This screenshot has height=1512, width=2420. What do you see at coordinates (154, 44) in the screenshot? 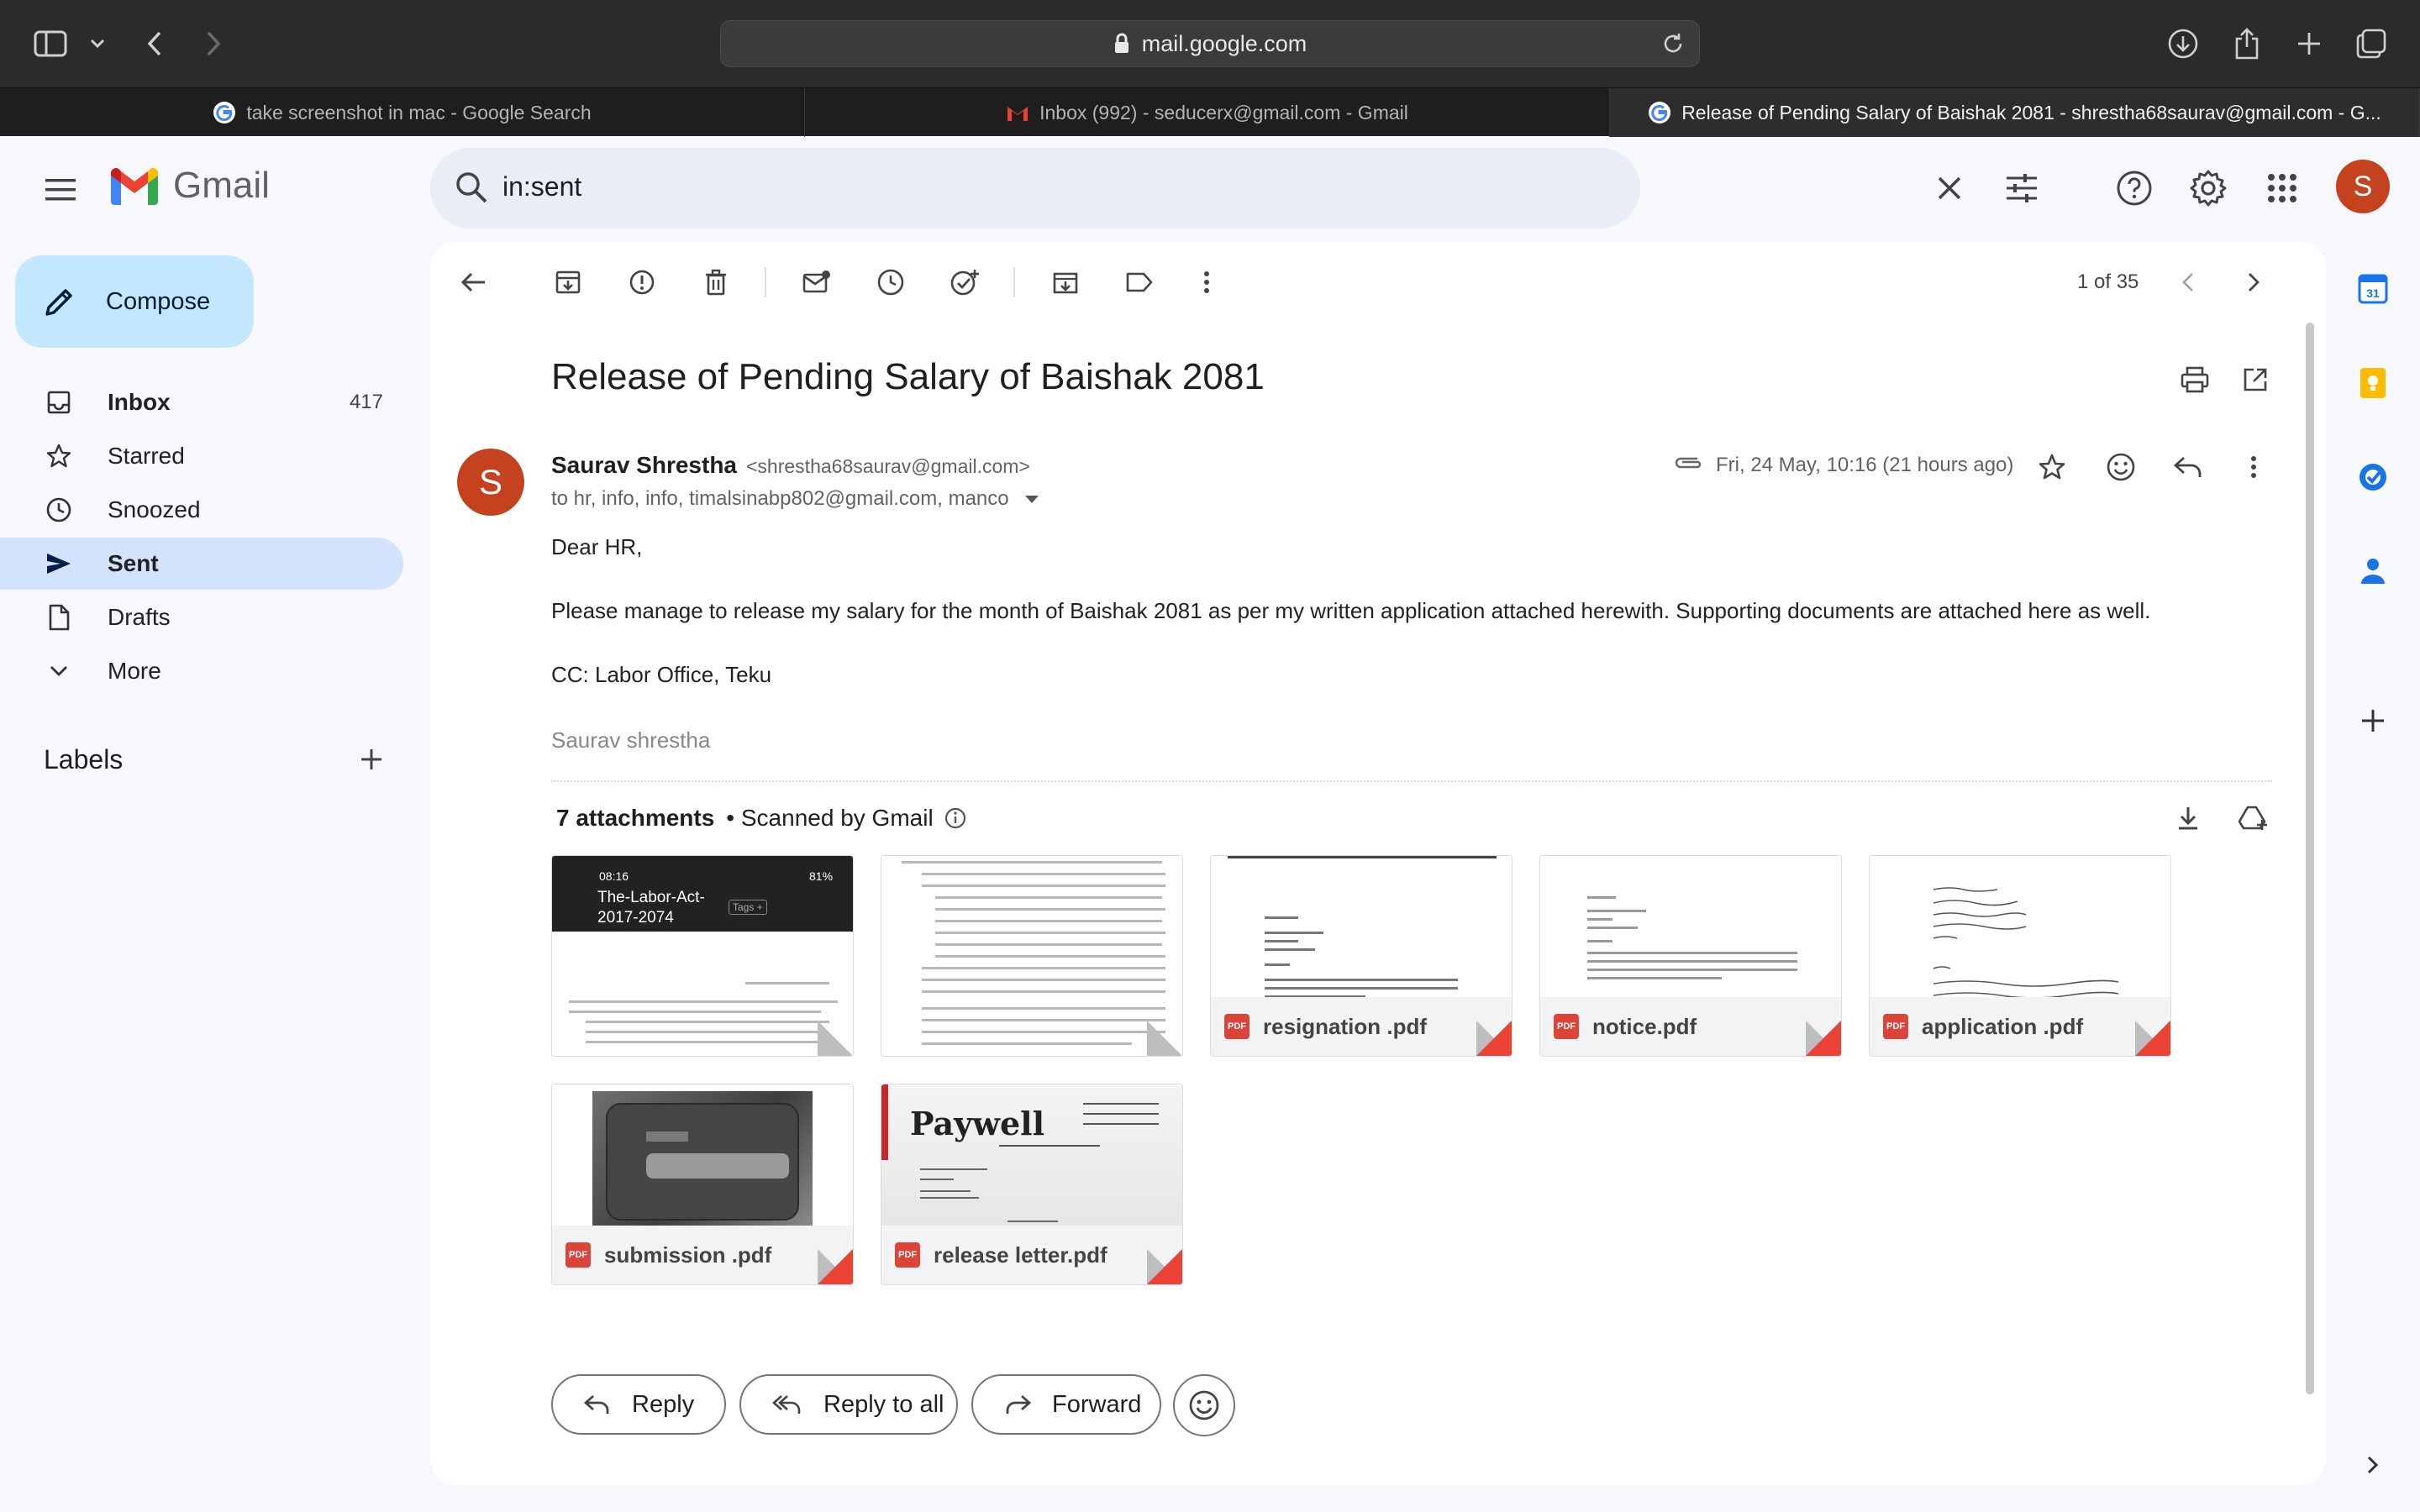
I see `back-icon` at bounding box center [154, 44].